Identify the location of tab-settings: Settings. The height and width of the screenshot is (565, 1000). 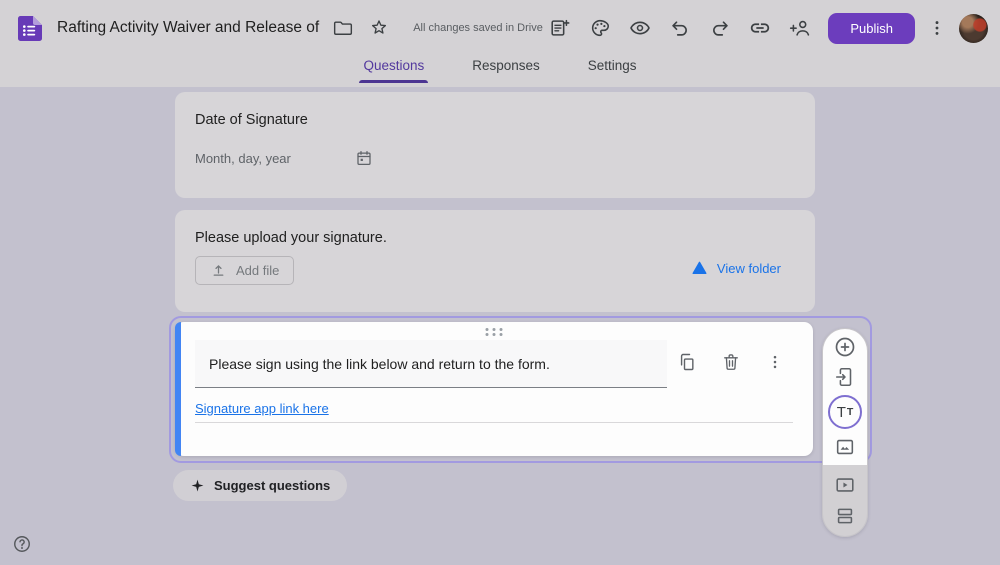
(612, 69).